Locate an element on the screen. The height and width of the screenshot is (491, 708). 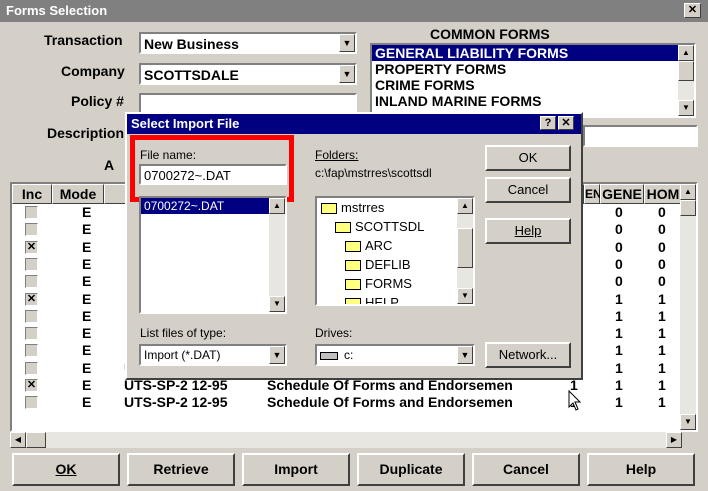
gene-cell: 0 is located at coordinates (619, 229).